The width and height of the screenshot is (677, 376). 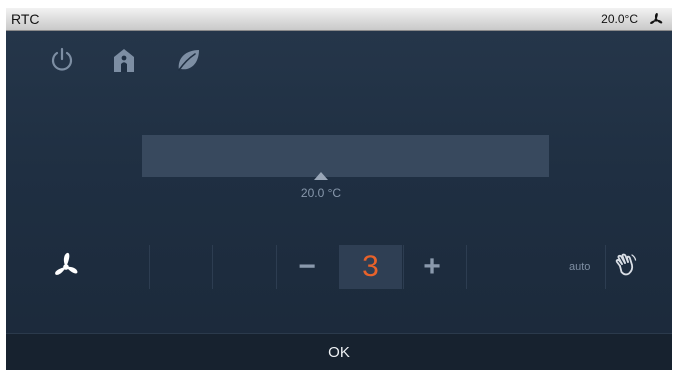 I want to click on auto-mode-button: auto, so click(x=579, y=267).